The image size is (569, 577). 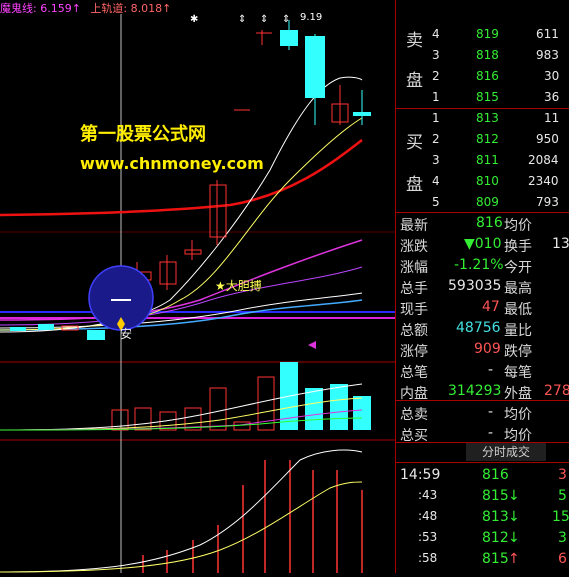 What do you see at coordinates (482, 76) in the screenshot?
I see `sell-row-2: 2 816 30` at bounding box center [482, 76].